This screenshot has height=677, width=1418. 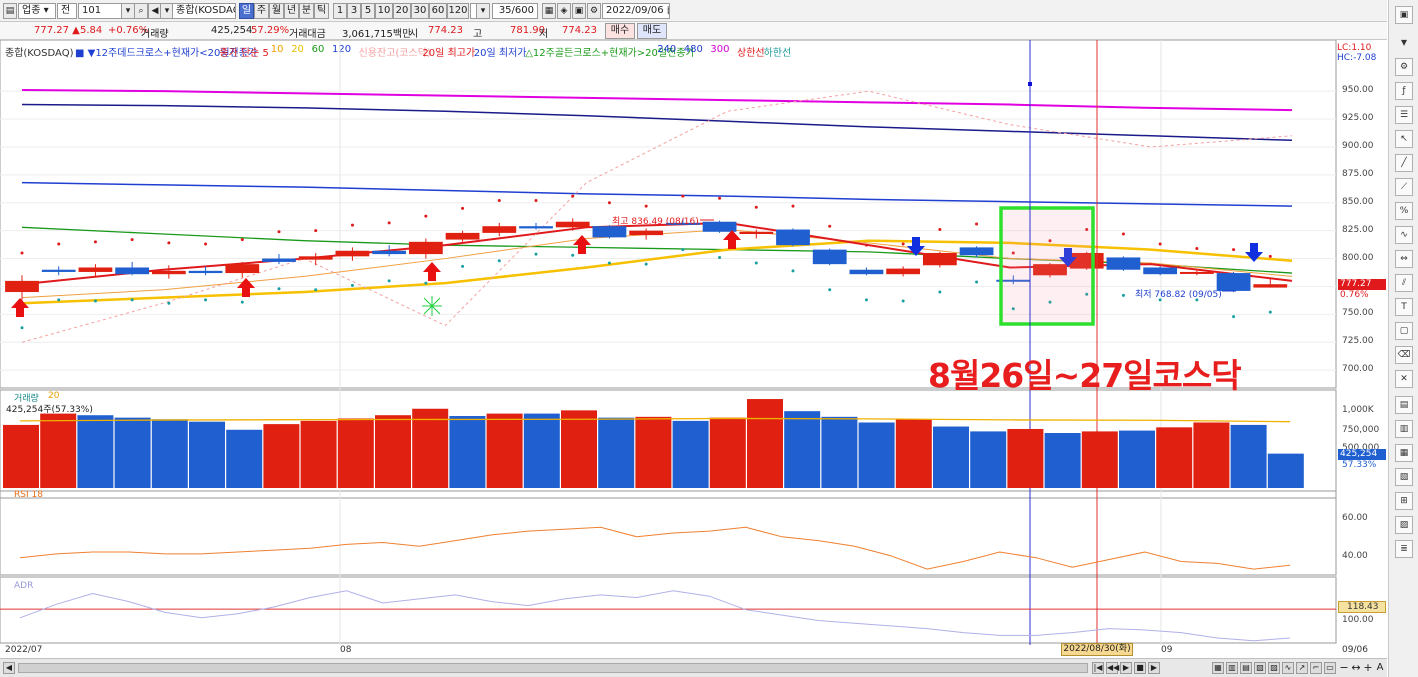 I want to click on view-trend-icon: ↗, so click(x=1302, y=668).